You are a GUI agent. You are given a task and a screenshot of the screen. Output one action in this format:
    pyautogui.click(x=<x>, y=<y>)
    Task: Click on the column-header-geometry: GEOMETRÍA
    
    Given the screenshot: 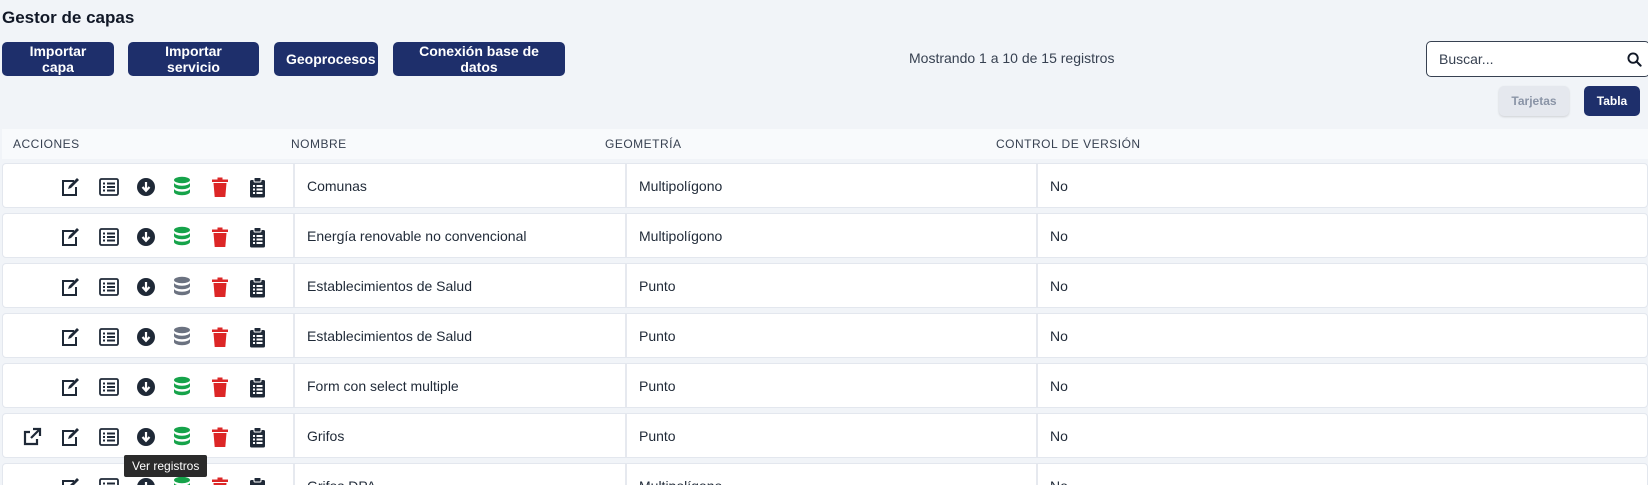 What is the action you would take?
    pyautogui.click(x=643, y=144)
    